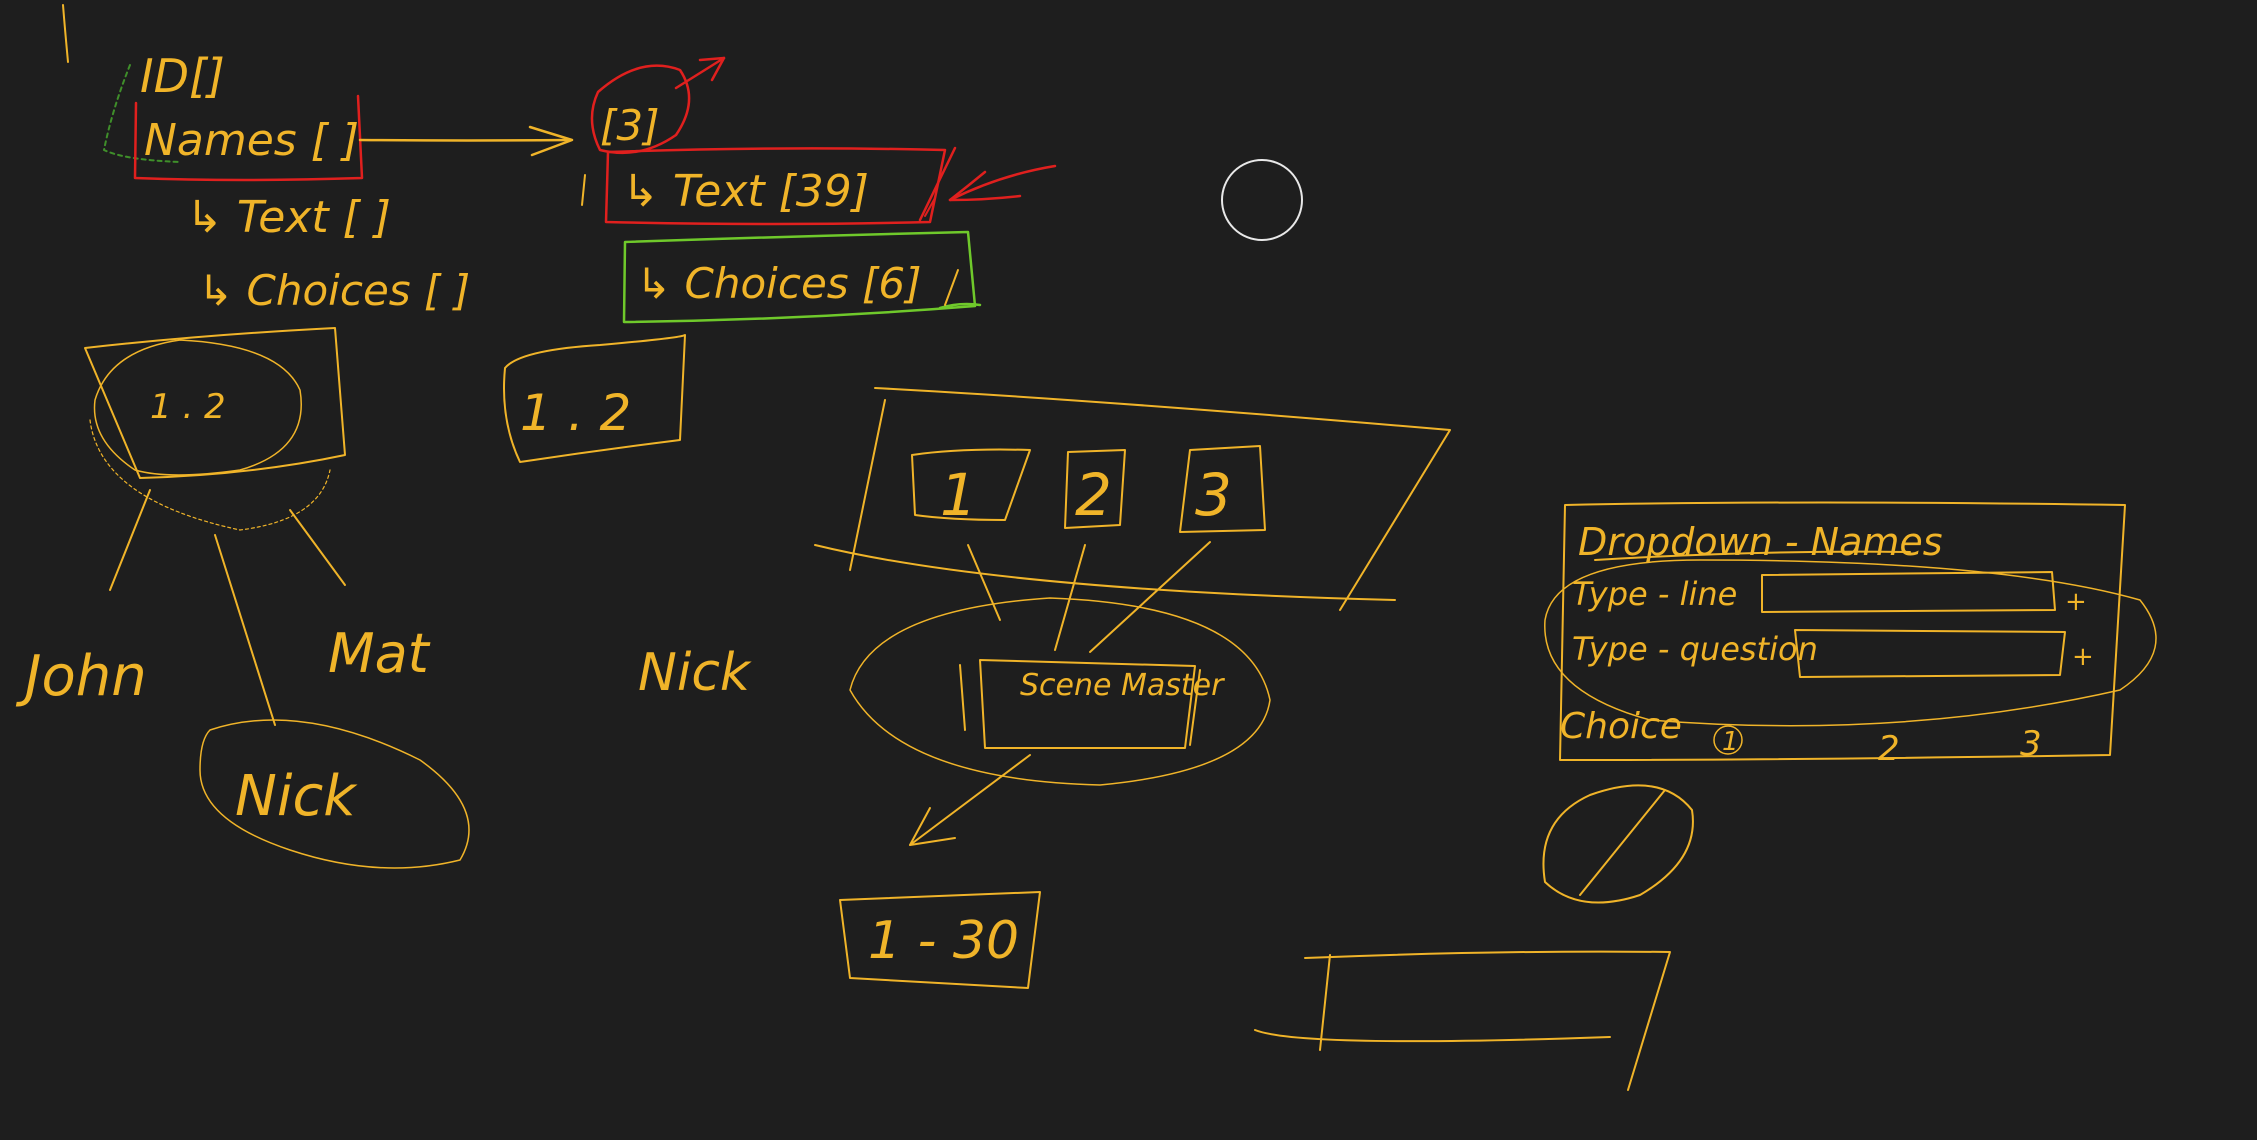 Image resolution: width=2257 pixels, height=1140 pixels. Describe the element at coordinates (630, 125) in the screenshot. I see `label-three: [3]` at that location.